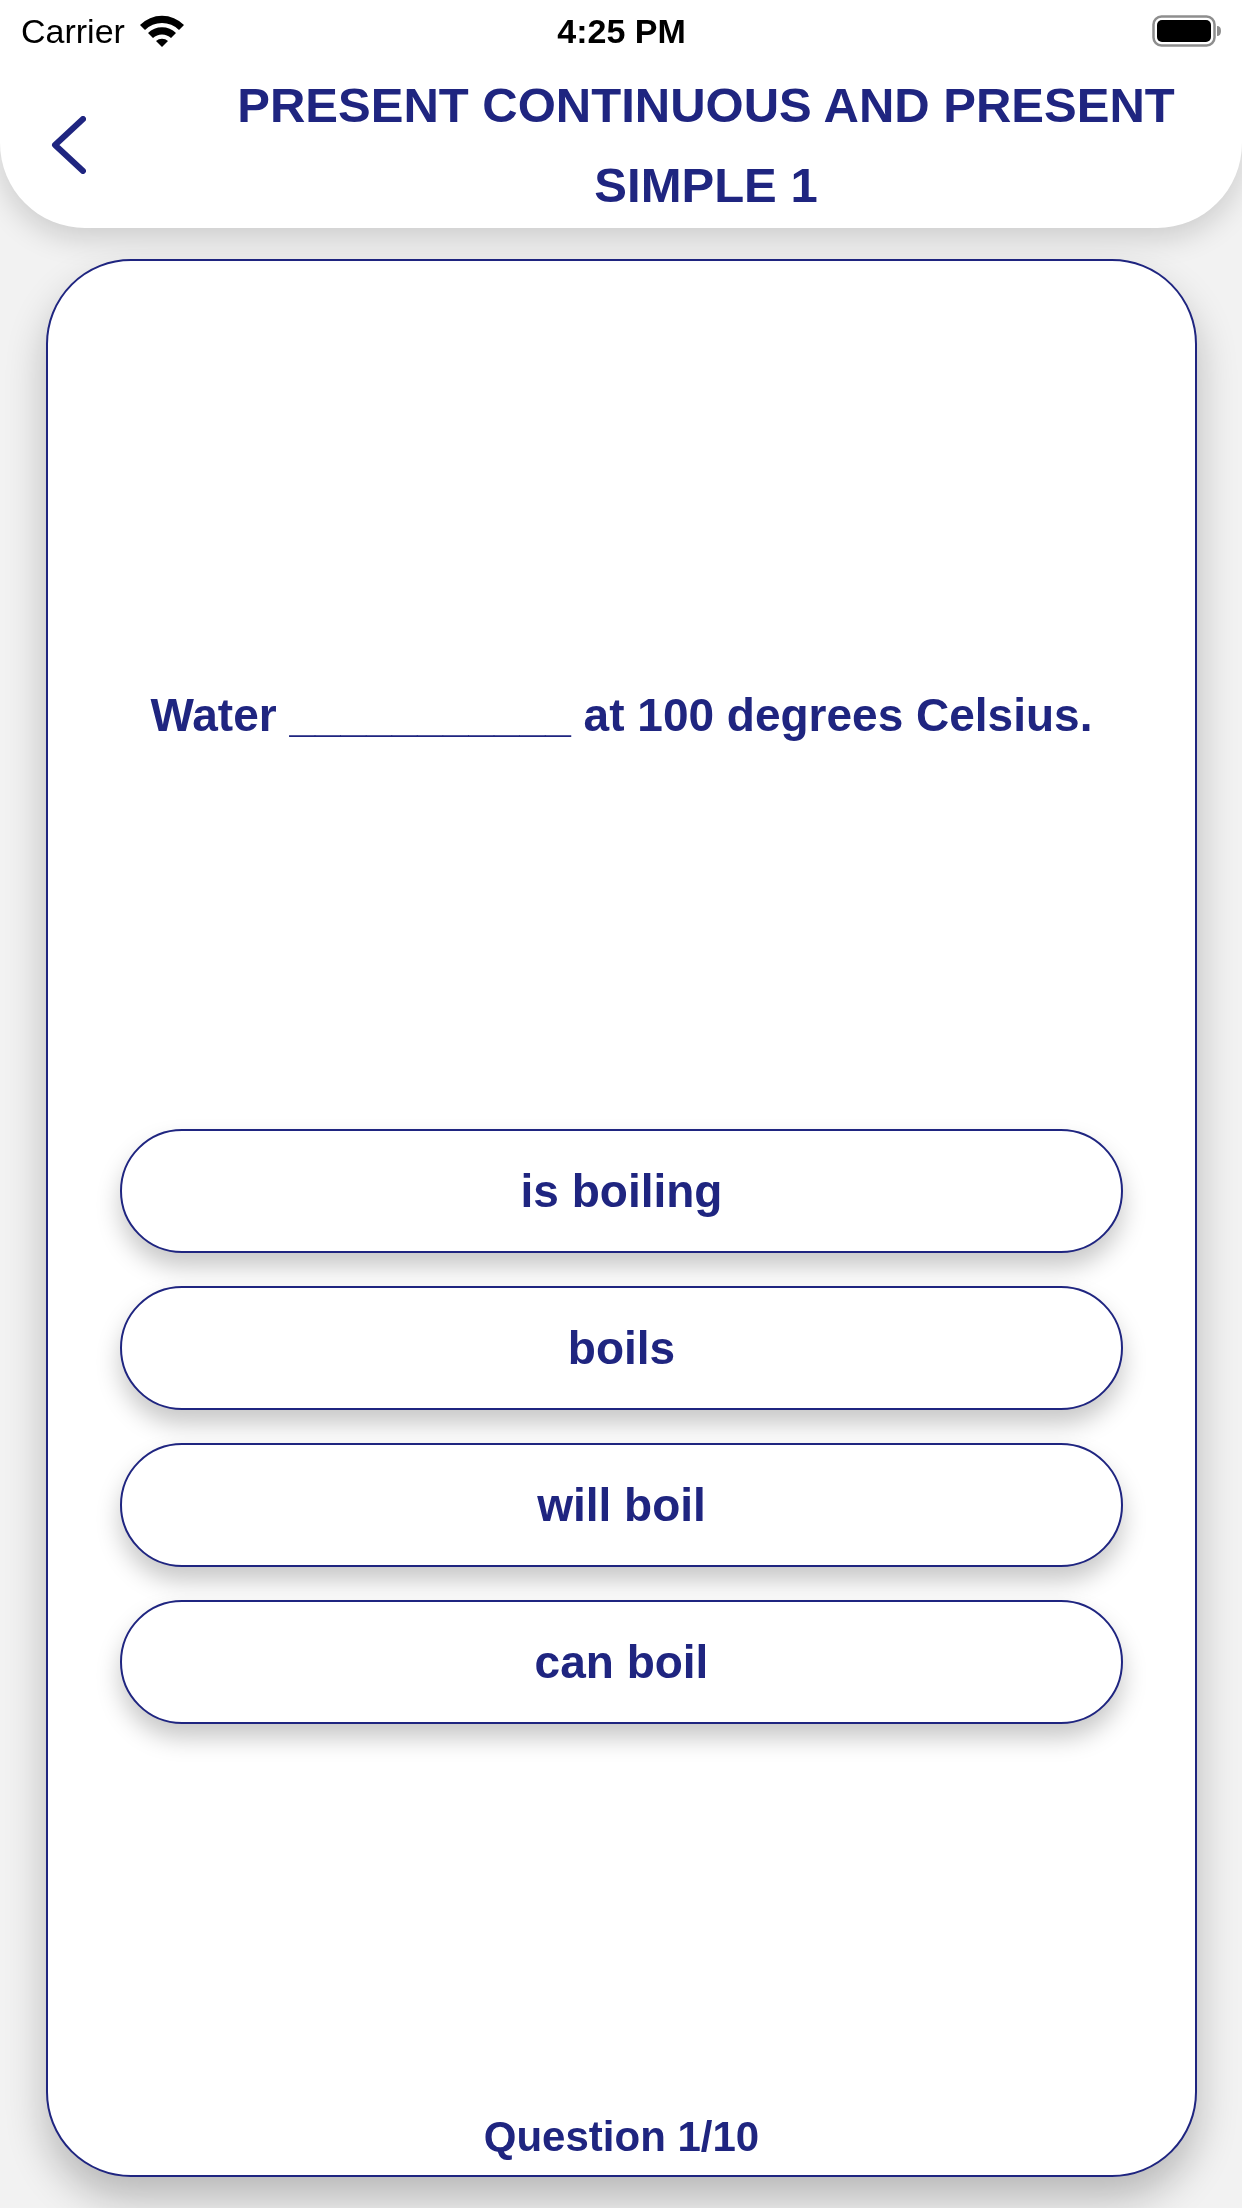 This screenshot has width=1242, height=2208. Describe the element at coordinates (621, 1348) in the screenshot. I see `answer-option-button: boils` at that location.